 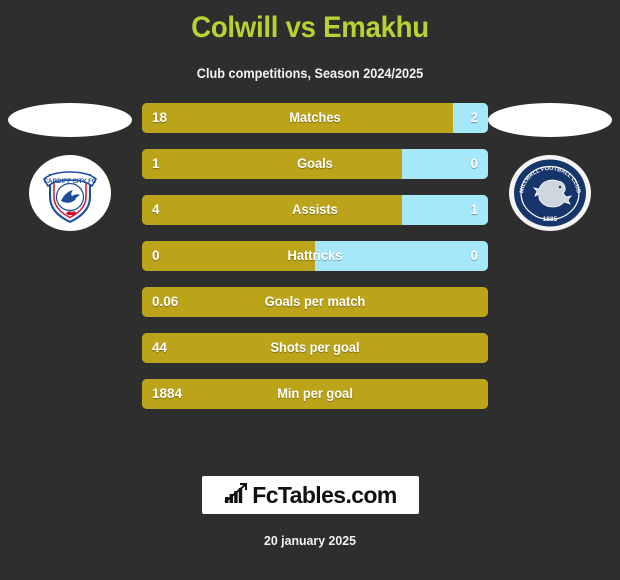 I want to click on stat-label: Min per goal, so click(x=315, y=393).